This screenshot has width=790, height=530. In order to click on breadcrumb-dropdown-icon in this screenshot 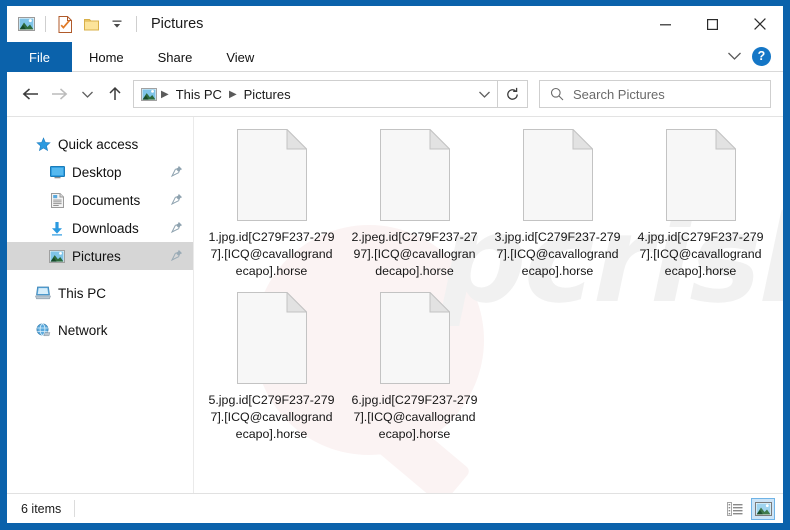, I will do `click(481, 94)`.